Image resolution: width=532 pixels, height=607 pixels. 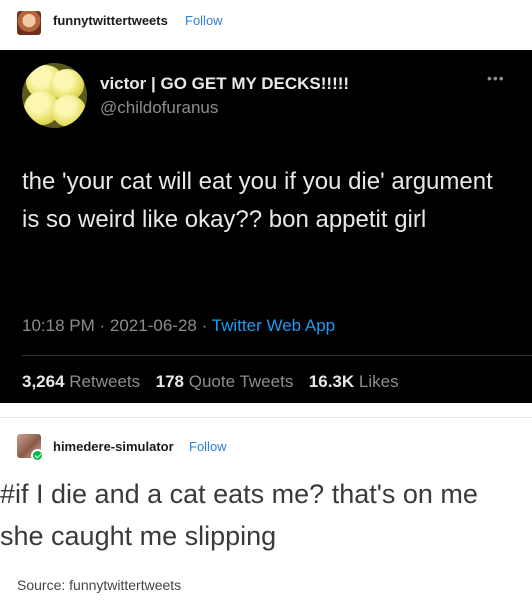 What do you see at coordinates (204, 20) in the screenshot?
I see `follow-button: Follow` at bounding box center [204, 20].